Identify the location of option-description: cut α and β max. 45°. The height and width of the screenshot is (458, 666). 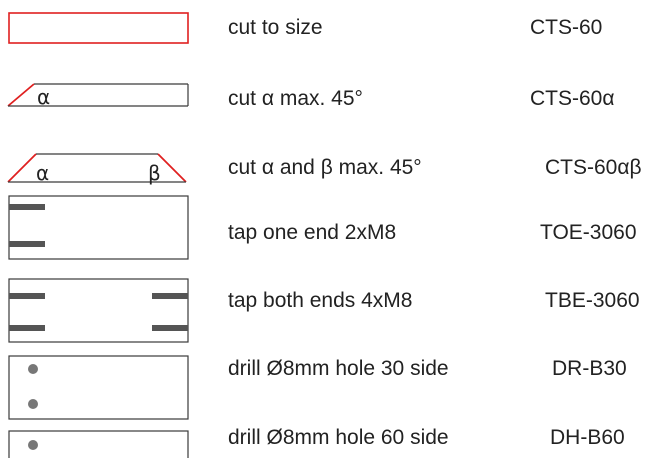
(325, 167).